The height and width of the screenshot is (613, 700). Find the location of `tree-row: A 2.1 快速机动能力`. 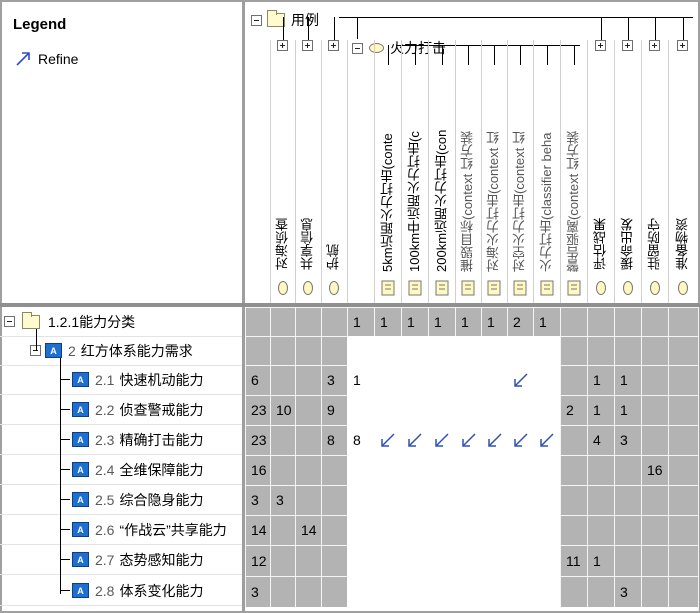

tree-row: A 2.1 快速机动能力 is located at coordinates (103, 379).